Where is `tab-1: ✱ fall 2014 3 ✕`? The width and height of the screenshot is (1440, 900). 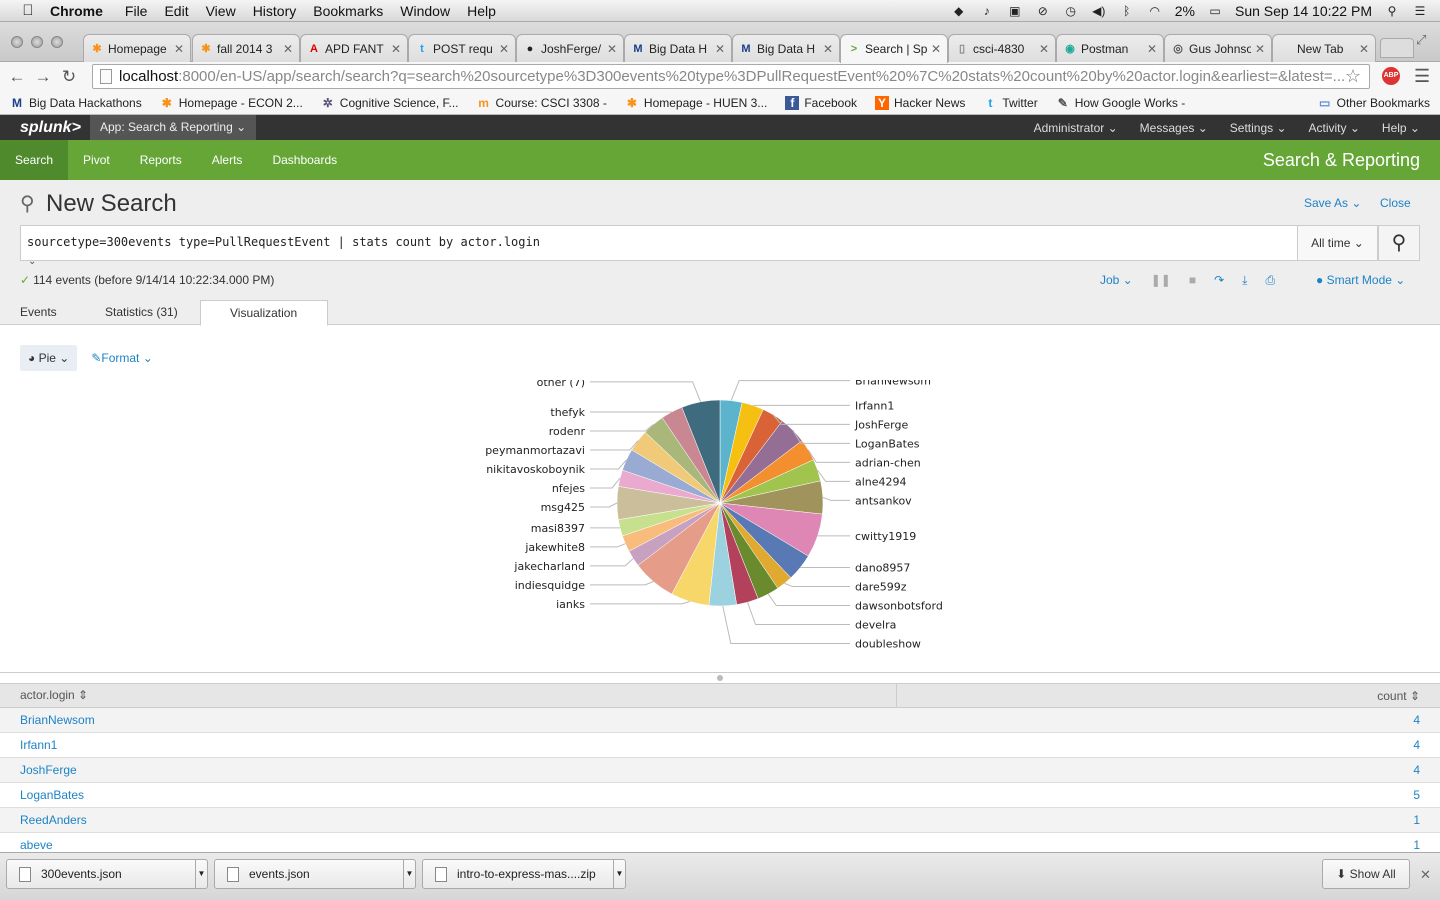 tab-1: ✱ fall 2014 3 ✕ is located at coordinates (246, 48).